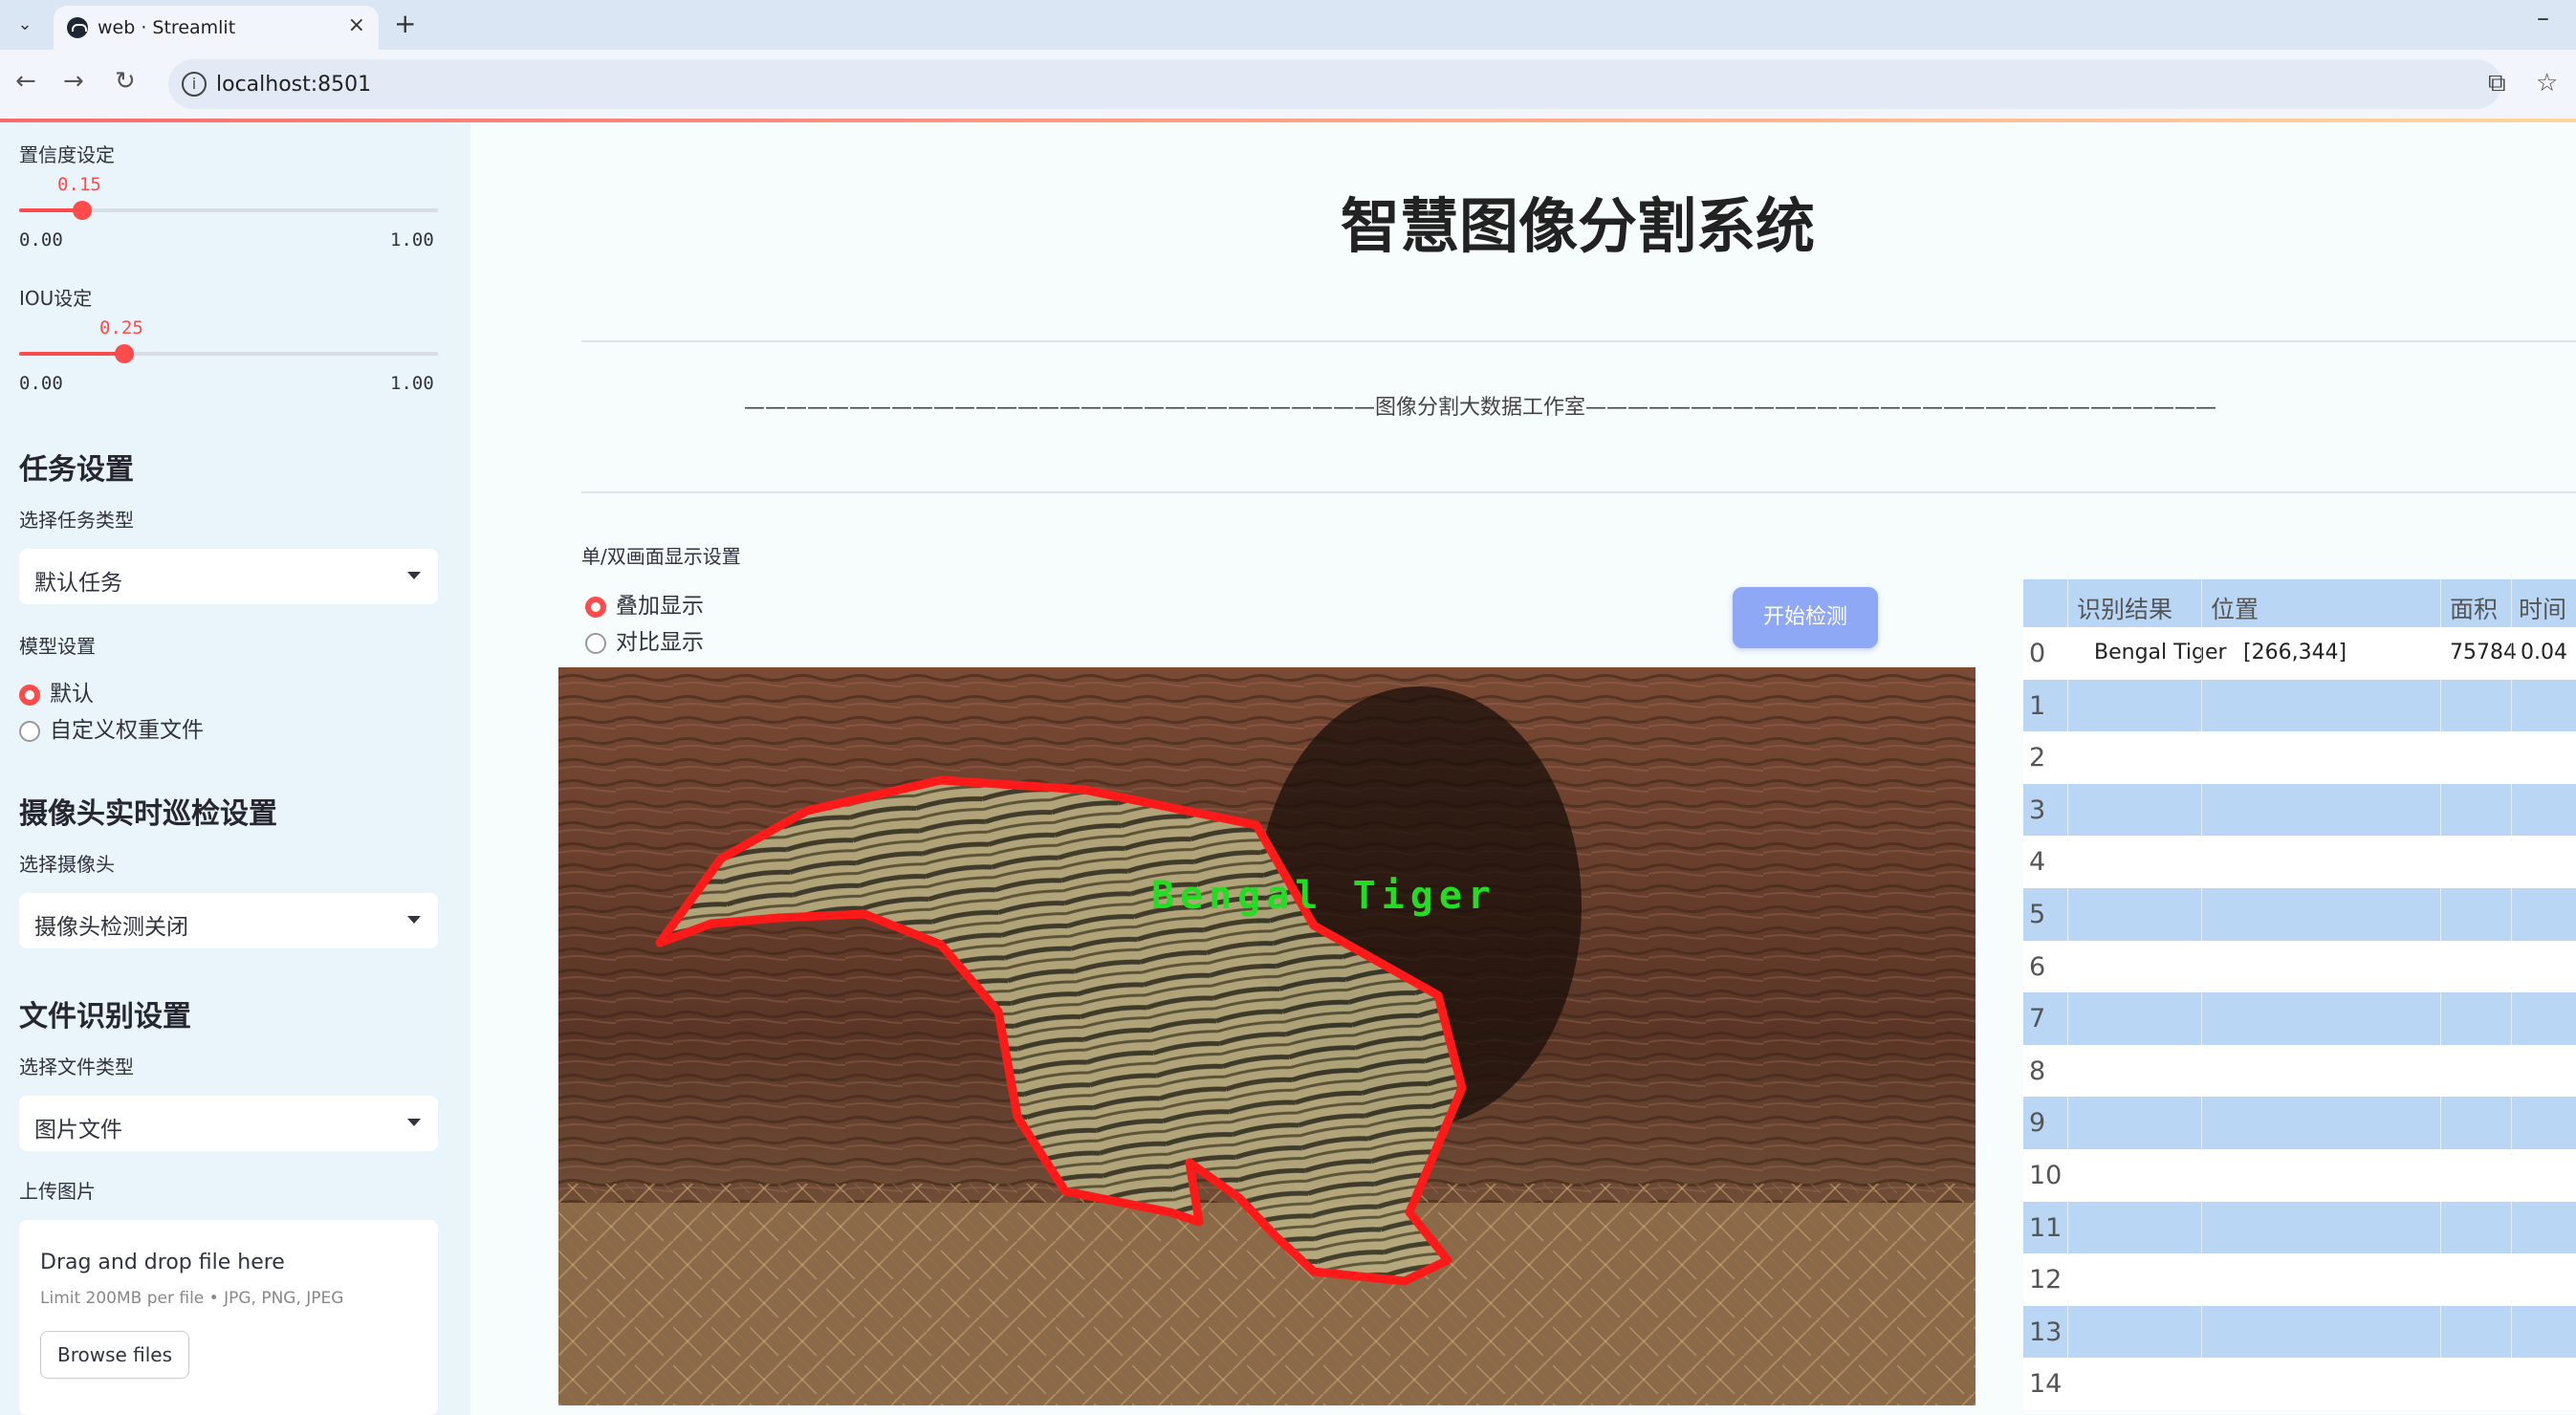 The image size is (2576, 1415). What do you see at coordinates (2299, 1332) in the screenshot?
I see `table-row: 13` at bounding box center [2299, 1332].